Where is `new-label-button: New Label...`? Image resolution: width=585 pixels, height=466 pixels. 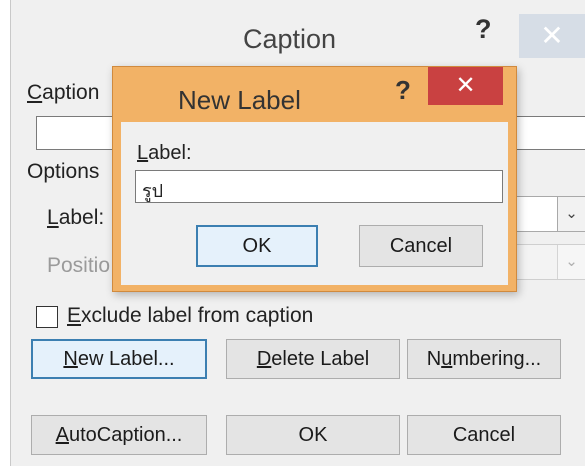 new-label-button: New Label... is located at coordinates (119, 359).